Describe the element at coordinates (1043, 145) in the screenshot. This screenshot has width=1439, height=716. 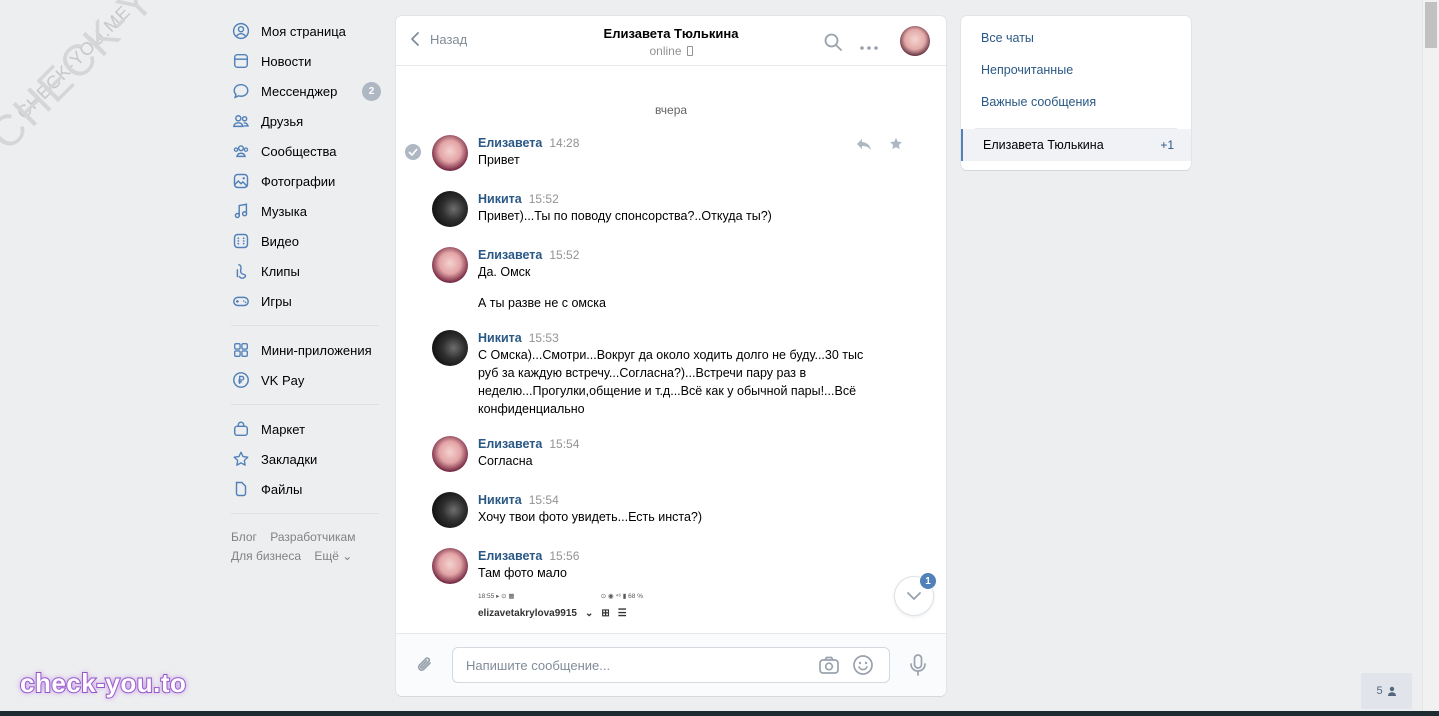
I see `active-chat-name: Елизавета Тюлькина` at that location.